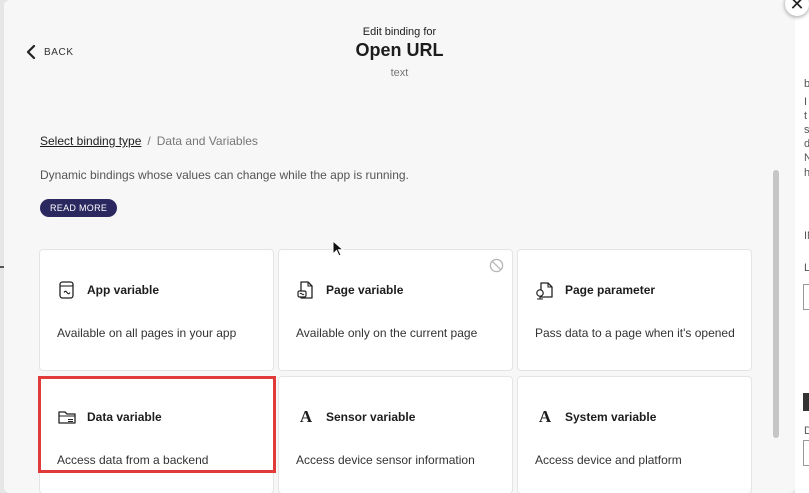 The image size is (809, 493). Describe the element at coordinates (806, 236) in the screenshot. I see `background-text: IN` at that location.